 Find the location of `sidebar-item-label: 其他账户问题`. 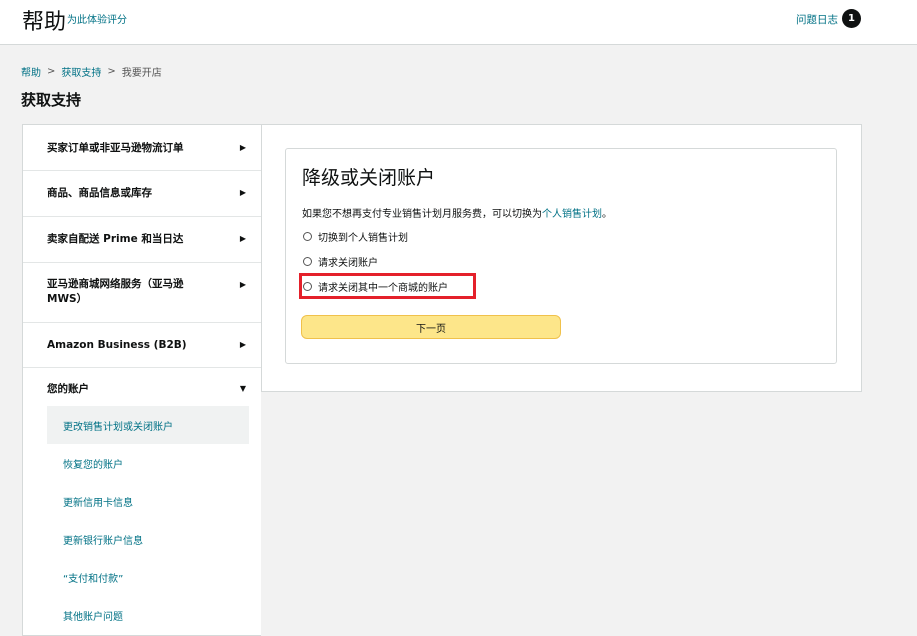

sidebar-item-label: 其他账户问题 is located at coordinates (93, 617).